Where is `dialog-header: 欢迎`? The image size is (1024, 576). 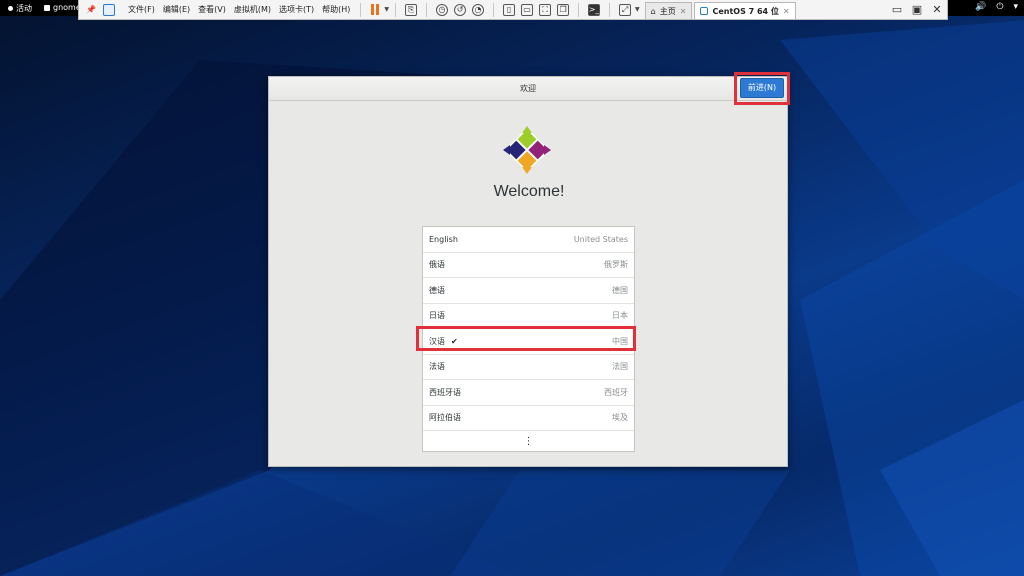
dialog-header: 欢迎 is located at coordinates (528, 89).